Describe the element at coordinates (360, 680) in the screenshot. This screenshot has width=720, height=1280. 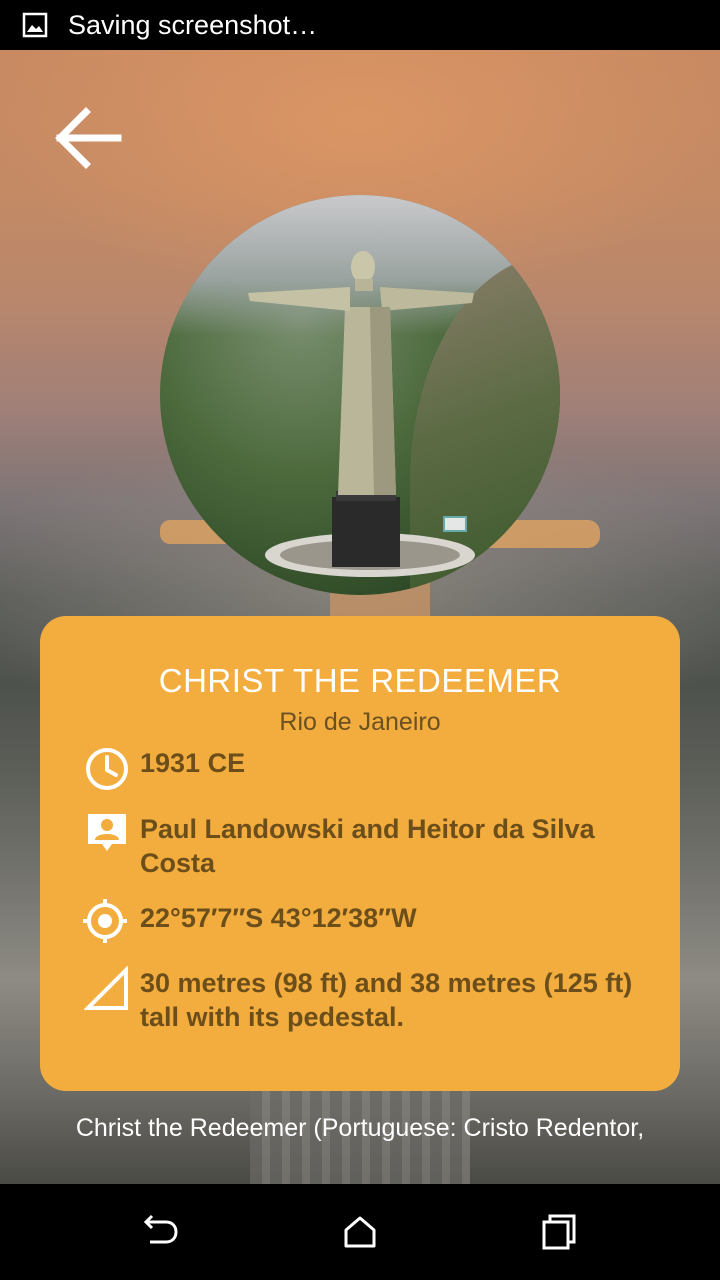
I see `monument-title: CHRIST THE REDEEMER` at that location.